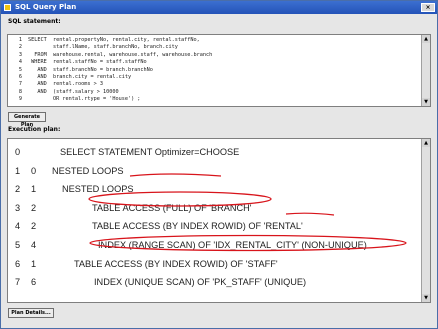 The width and height of the screenshot is (438, 329). Describe the element at coordinates (34, 245) in the screenshot. I see `plan-row-parent-id: 4` at that location.